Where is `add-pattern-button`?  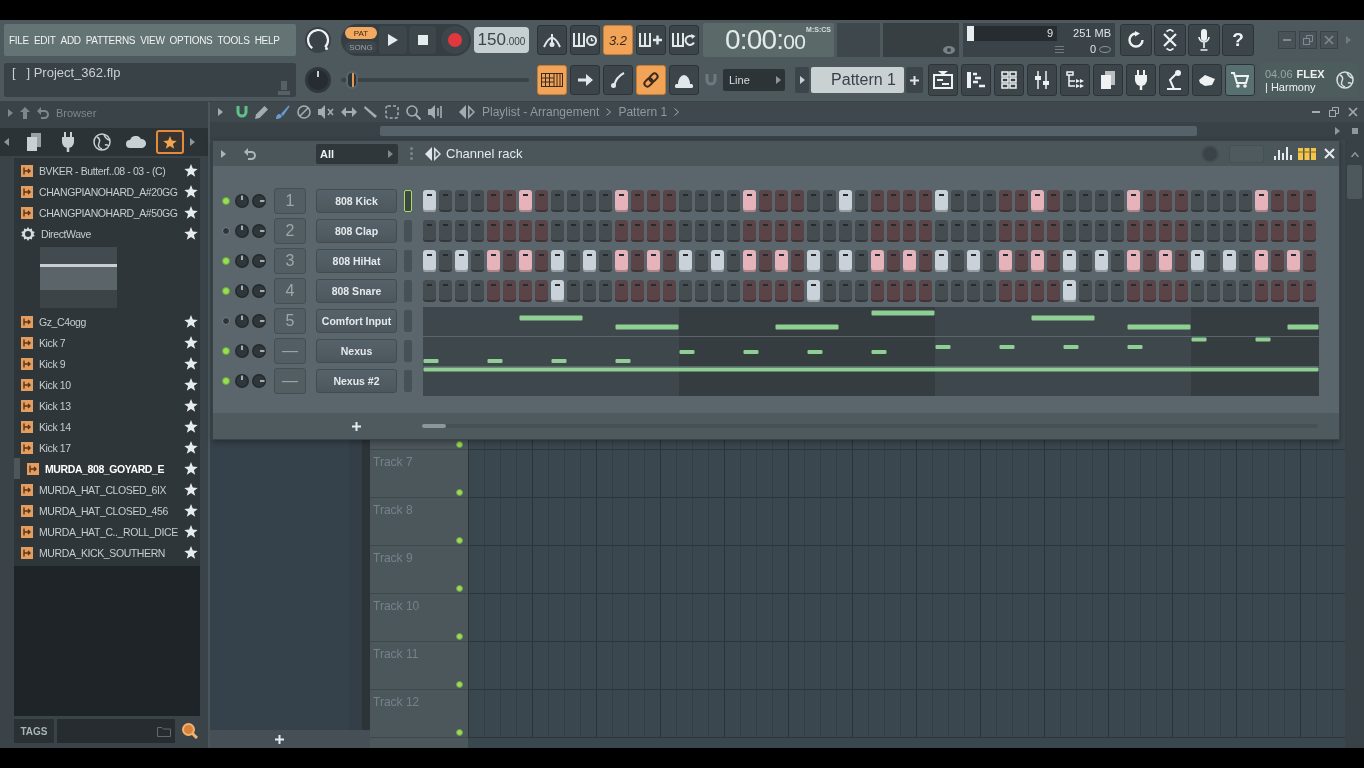 add-pattern-button is located at coordinates (914, 80).